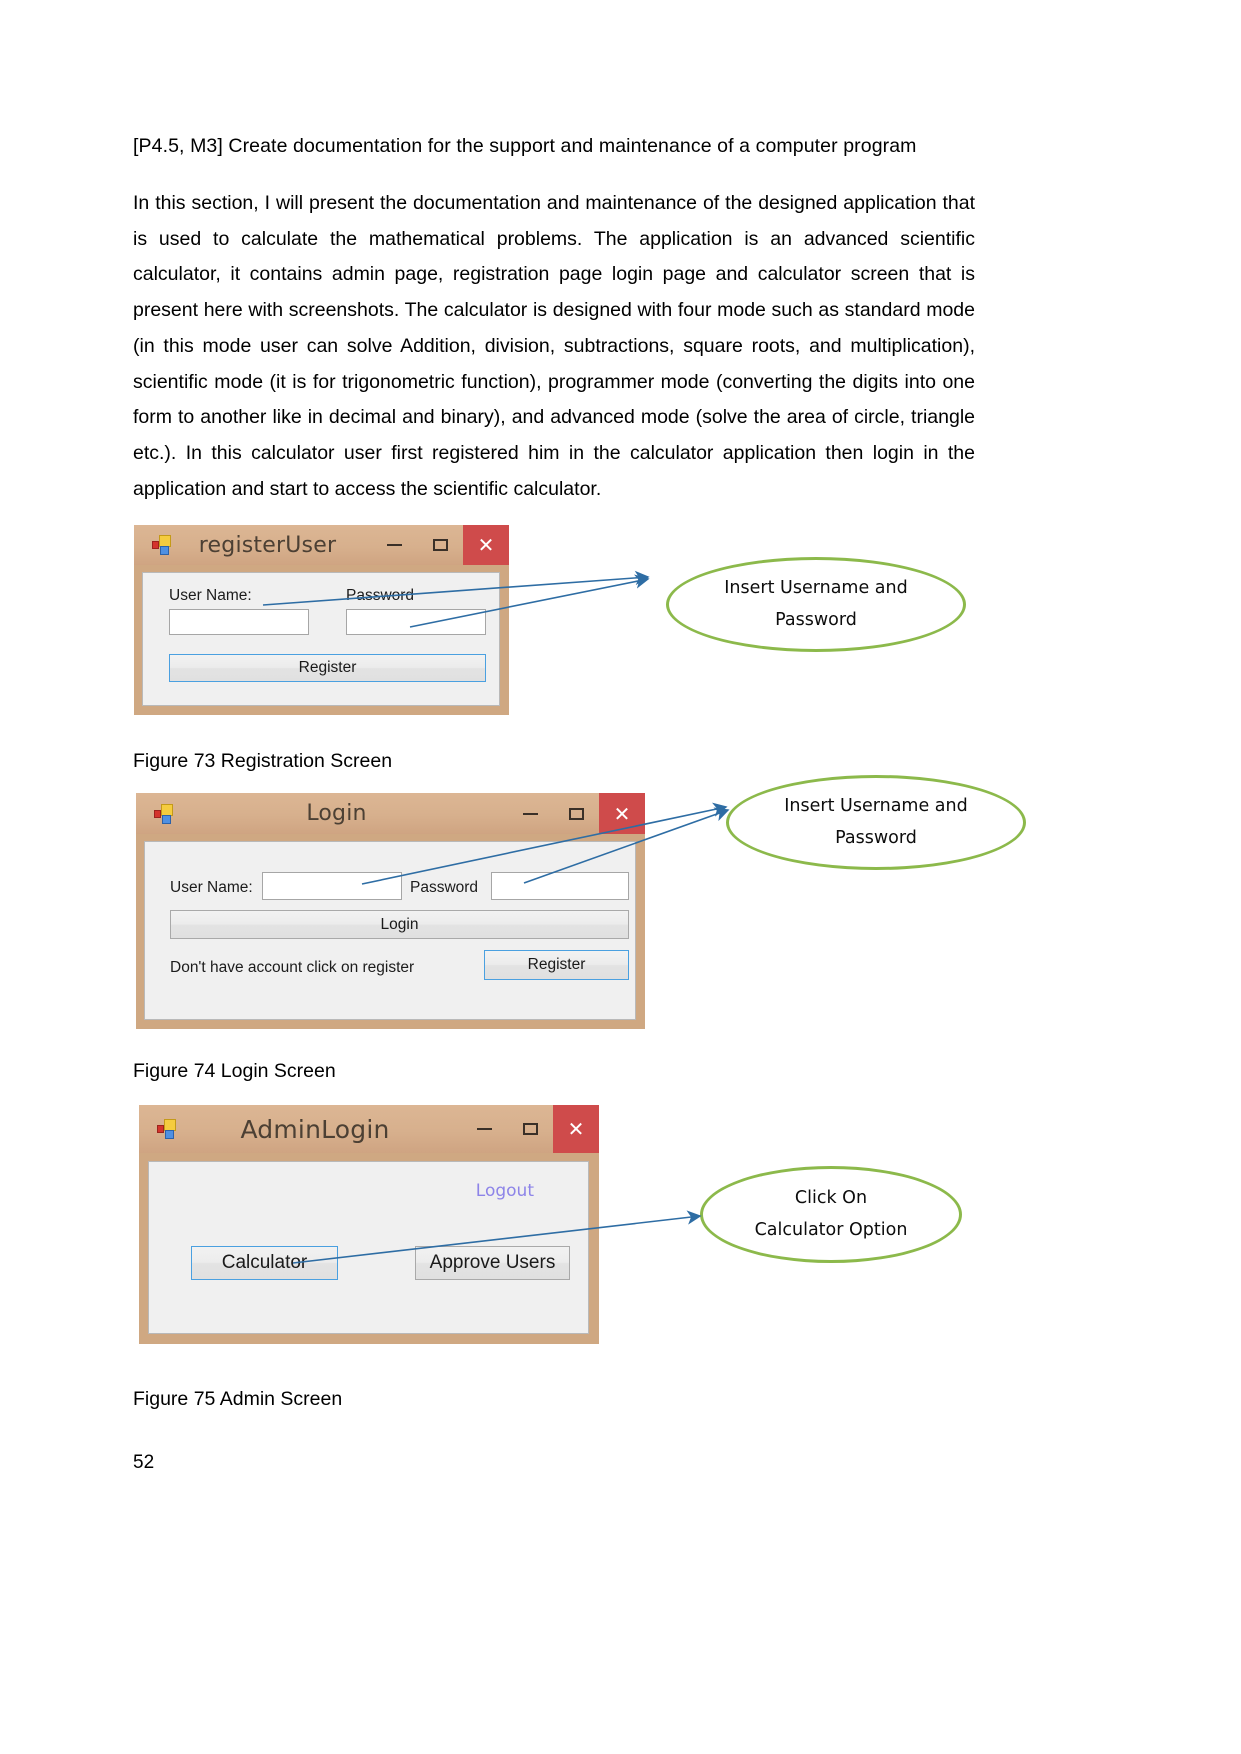  I want to click on figure-74-caption: Figure 74 Login Screen, so click(234, 1071).